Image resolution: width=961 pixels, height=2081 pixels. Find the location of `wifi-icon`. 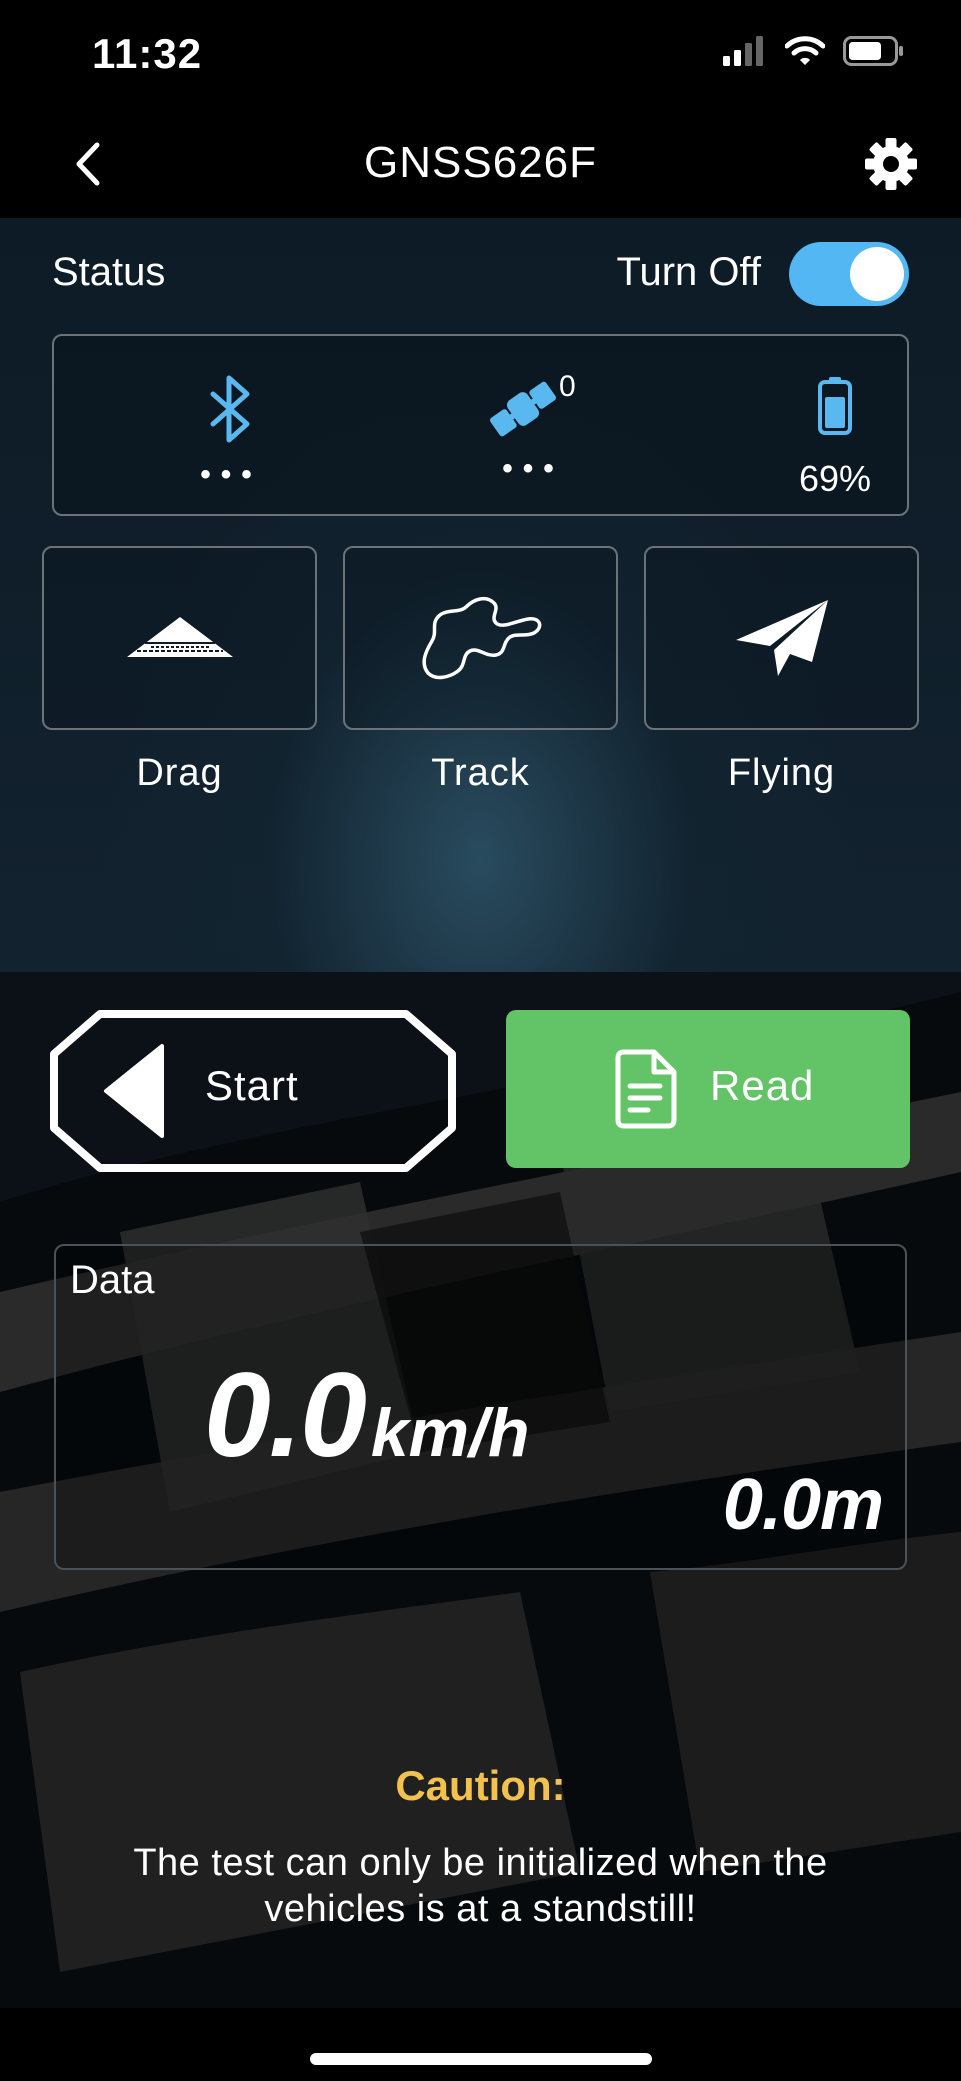

wifi-icon is located at coordinates (805, 53).